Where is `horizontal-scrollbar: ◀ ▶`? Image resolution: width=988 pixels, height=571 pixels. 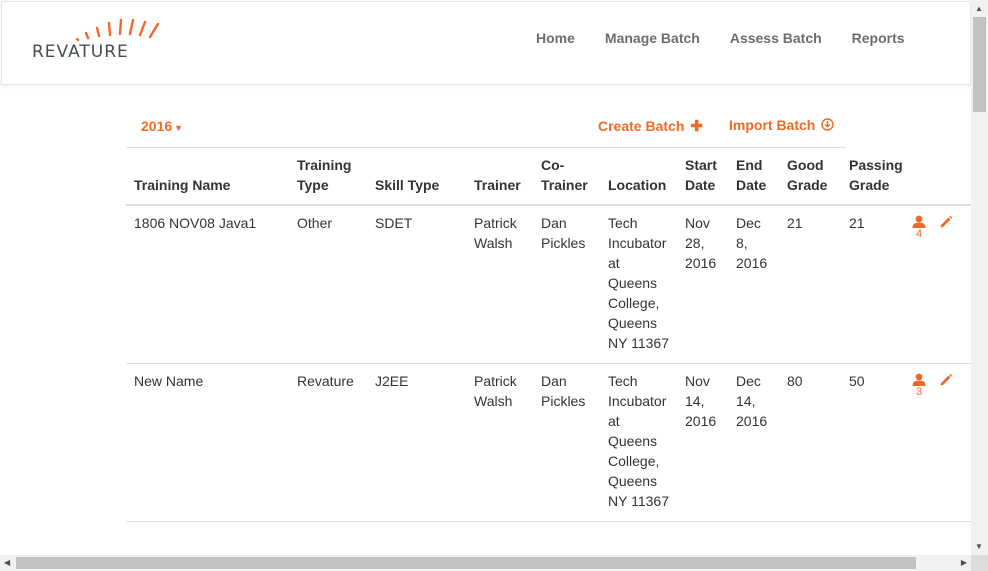
horizontal-scrollbar: ◀ ▶ is located at coordinates (485, 563).